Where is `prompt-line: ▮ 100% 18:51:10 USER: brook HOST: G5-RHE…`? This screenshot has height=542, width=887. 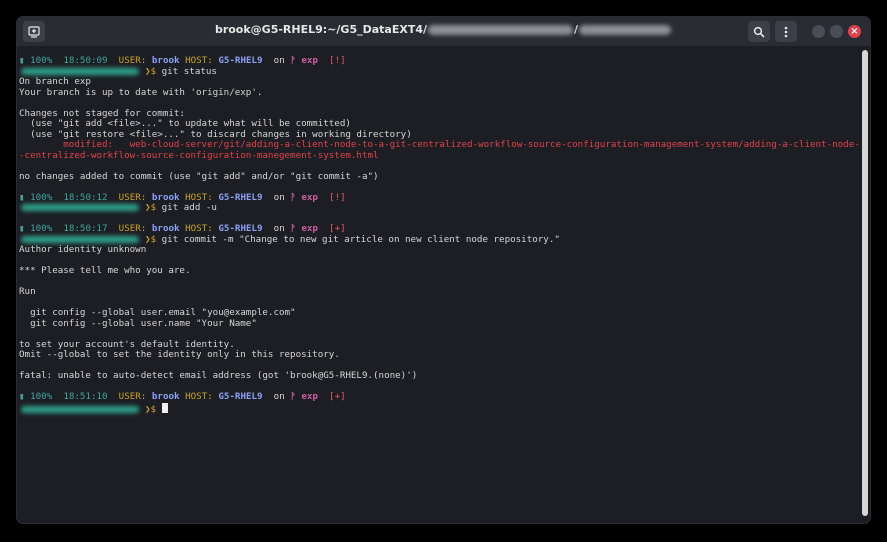
prompt-line: ▮ 100% 18:51:10 USER: brook HOST: G5-RHE… is located at coordinates (439, 397).